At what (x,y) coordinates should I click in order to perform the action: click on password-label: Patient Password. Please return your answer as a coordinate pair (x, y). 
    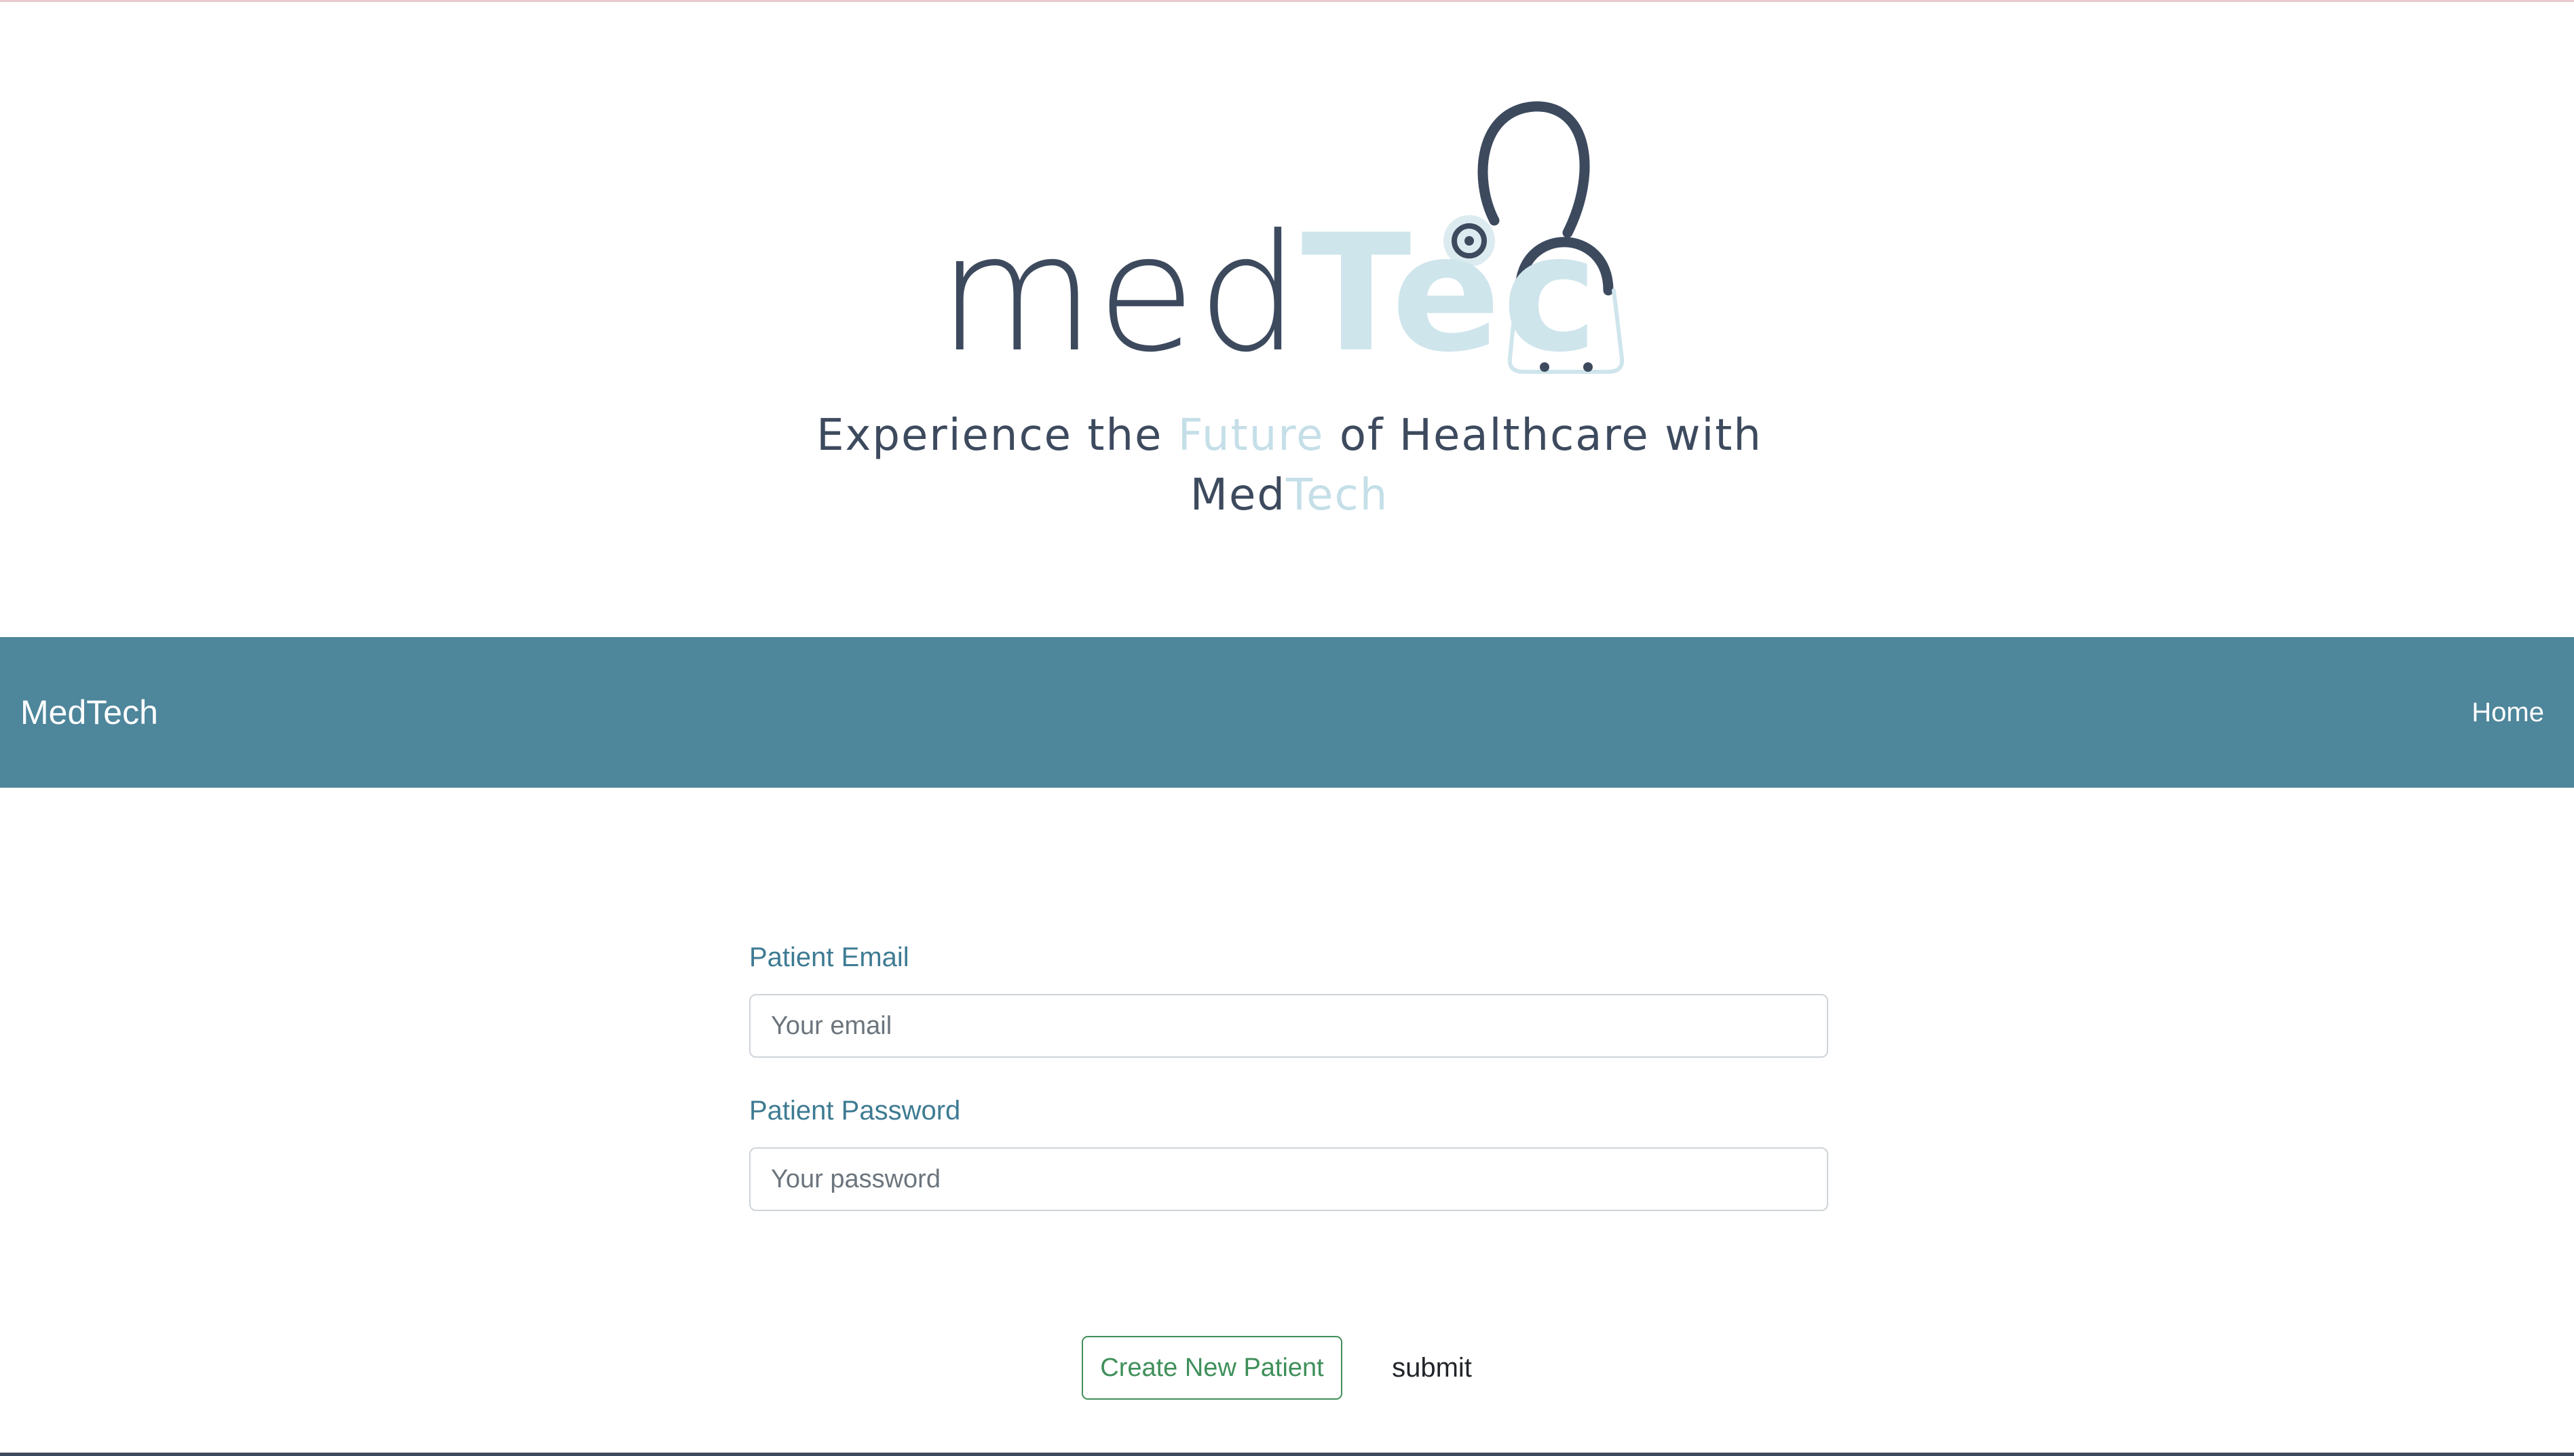
    Looking at the image, I should click on (855, 1111).